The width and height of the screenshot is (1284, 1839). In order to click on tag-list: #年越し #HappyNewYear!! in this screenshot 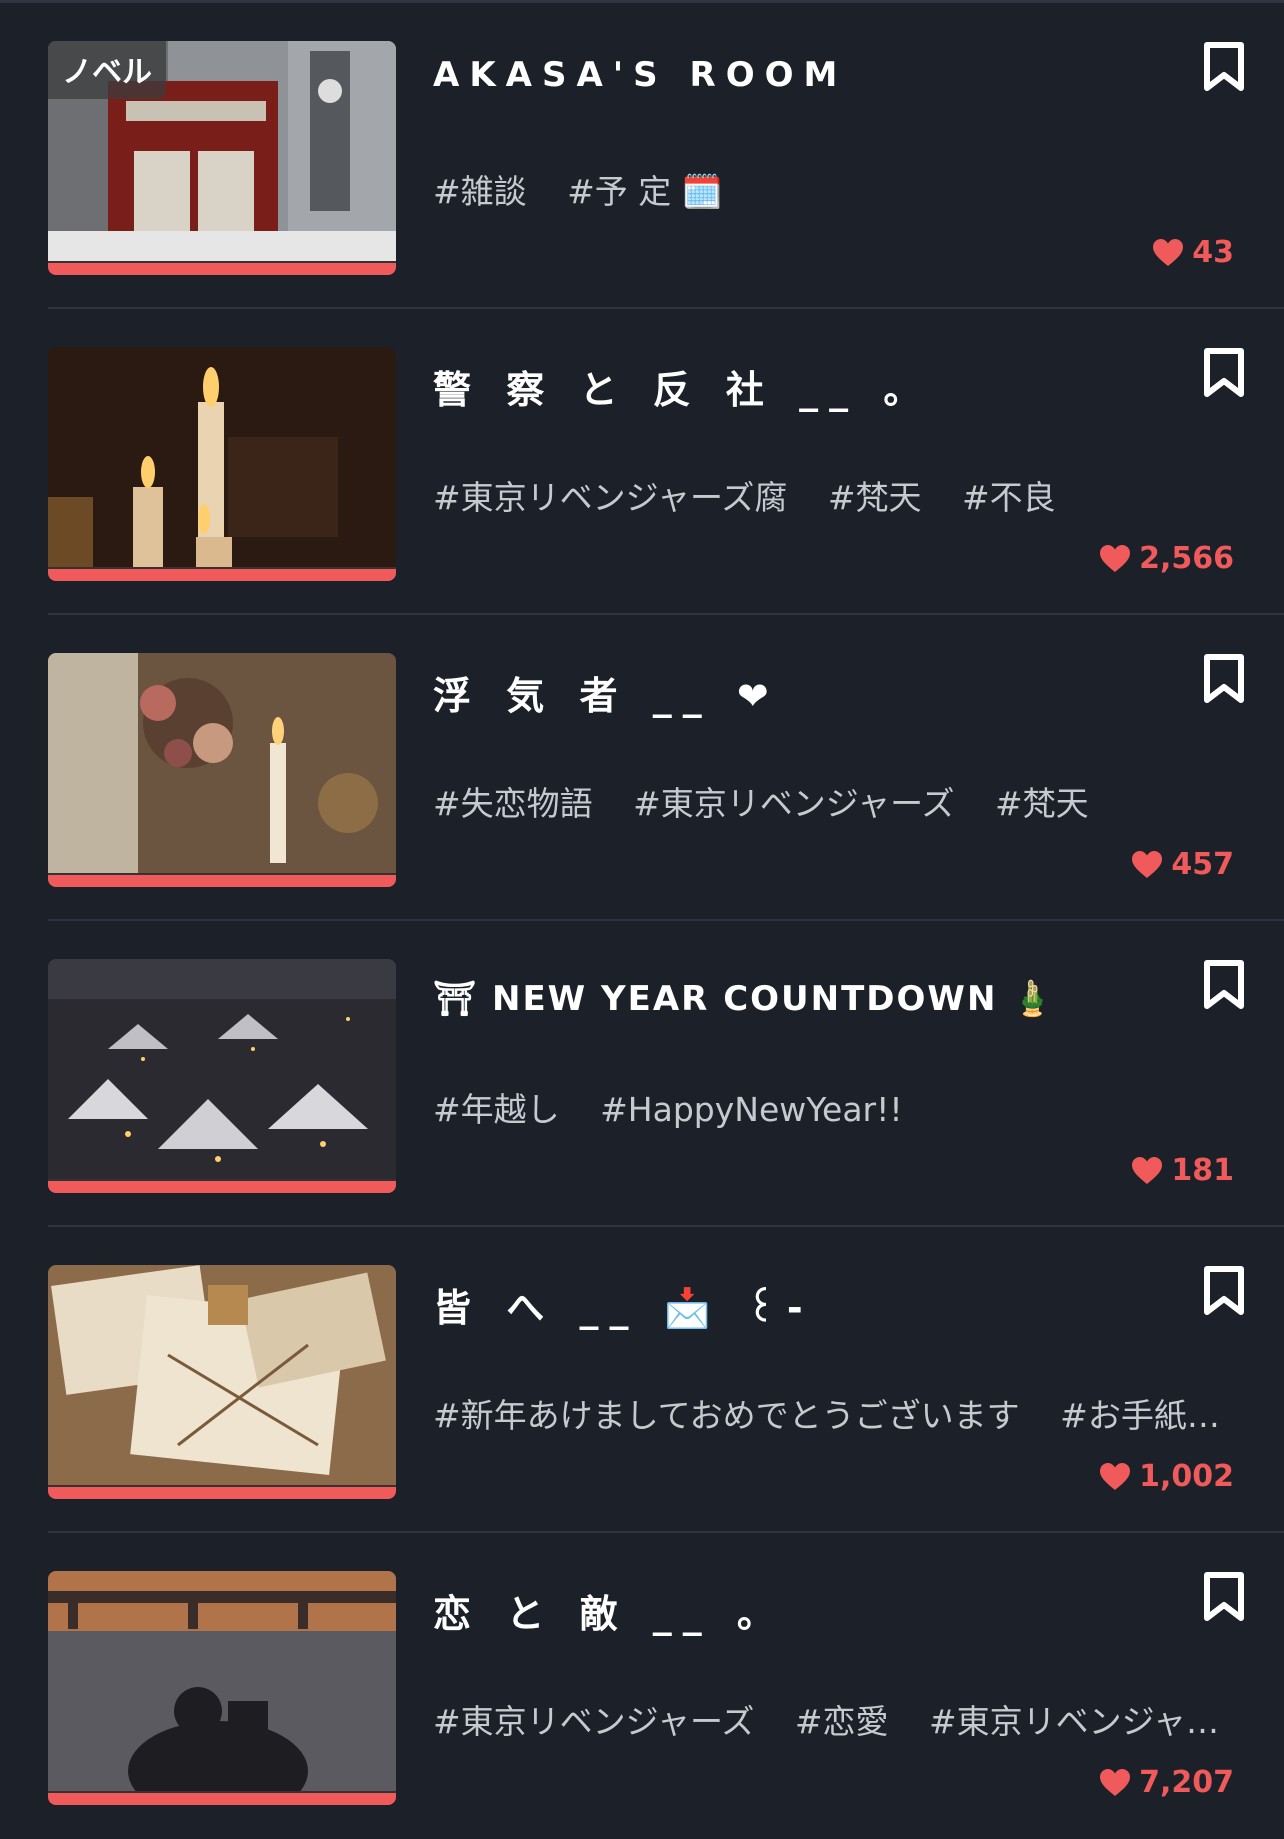, I will do `click(833, 1107)`.